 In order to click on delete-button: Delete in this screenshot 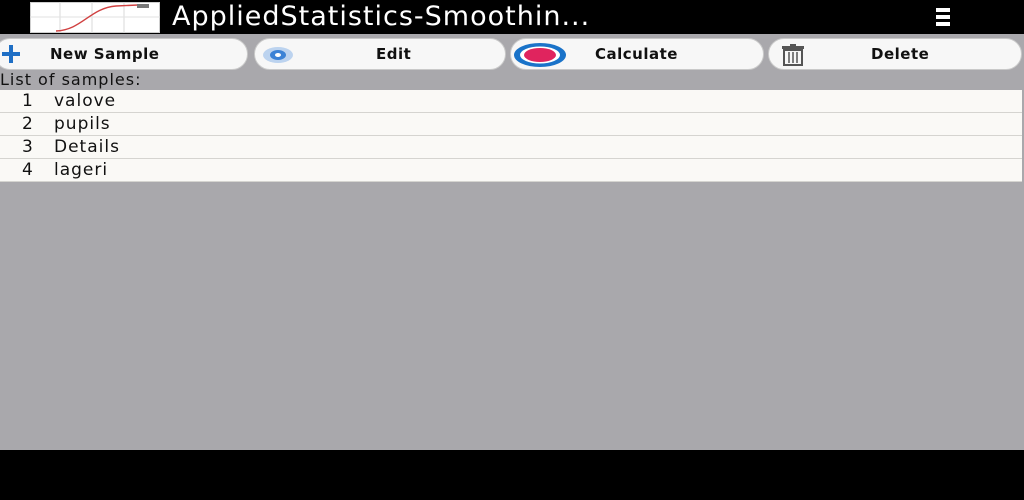, I will do `click(895, 54)`.